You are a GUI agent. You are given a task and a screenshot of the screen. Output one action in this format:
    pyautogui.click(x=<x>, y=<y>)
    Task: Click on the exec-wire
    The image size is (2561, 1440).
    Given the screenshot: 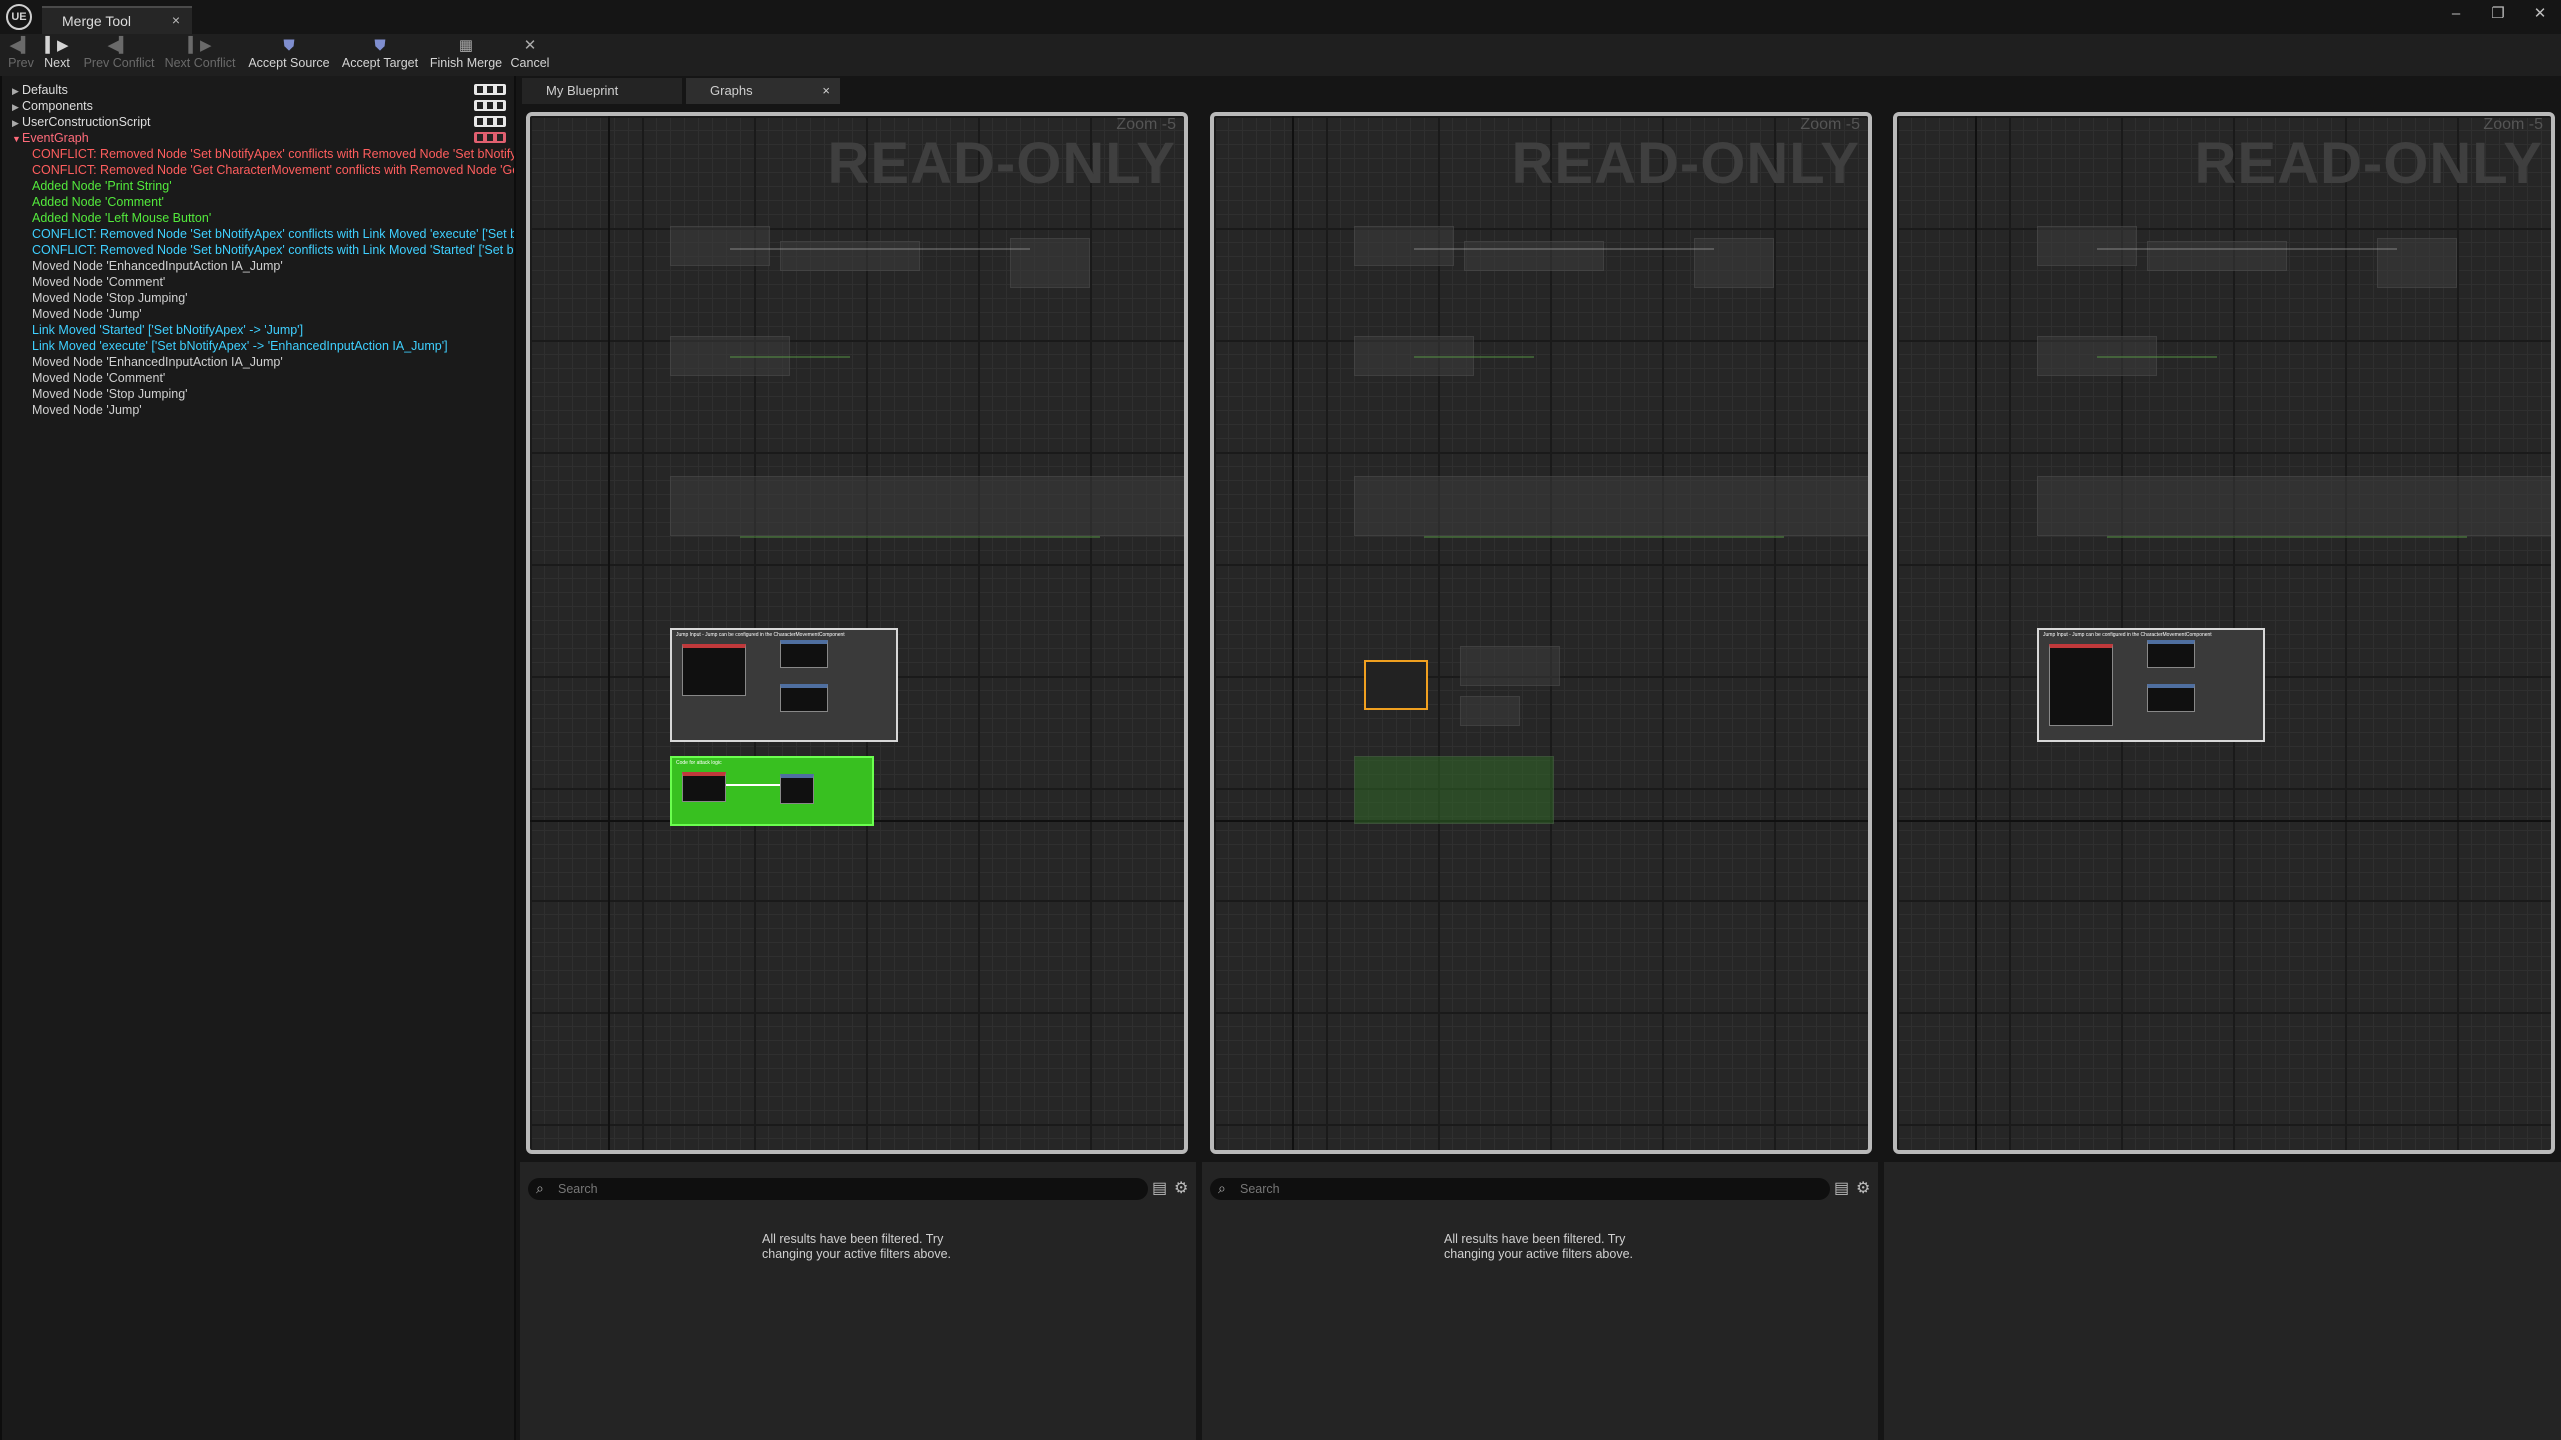 What is the action you would take?
    pyautogui.click(x=753, y=785)
    